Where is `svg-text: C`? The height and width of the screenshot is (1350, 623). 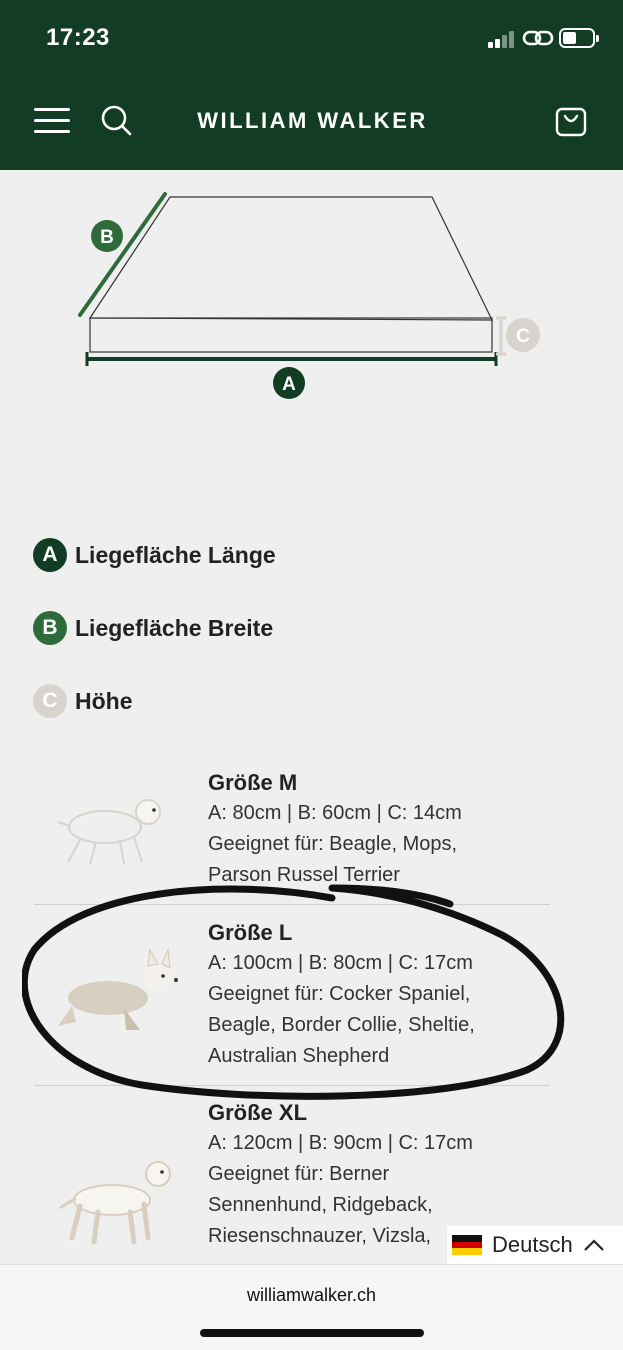
svg-text: C is located at coordinates (523, 336).